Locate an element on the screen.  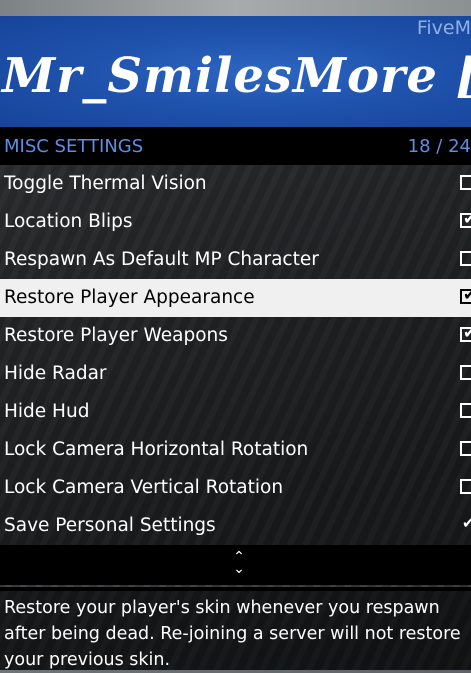
menu-subheader: MISC SETTINGS 18 / 24 is located at coordinates (235, 146).